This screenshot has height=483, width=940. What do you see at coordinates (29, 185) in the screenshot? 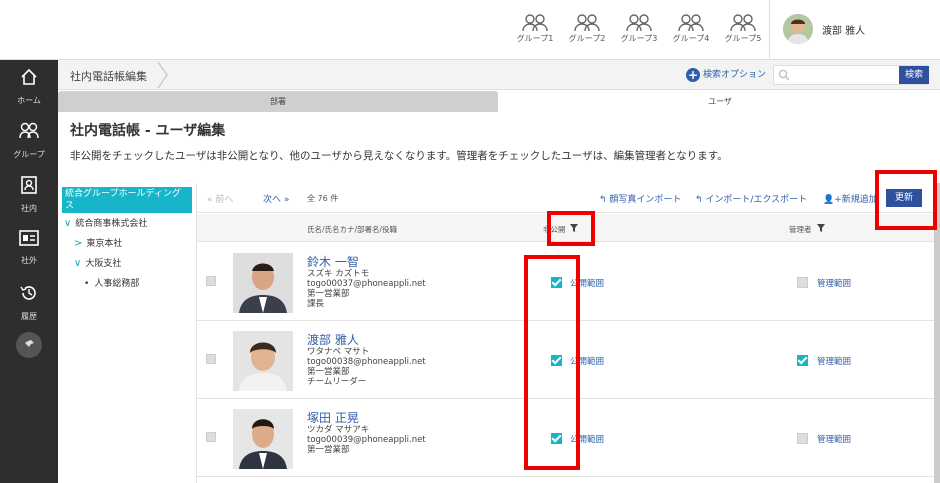
I see `contact-book-icon` at bounding box center [29, 185].